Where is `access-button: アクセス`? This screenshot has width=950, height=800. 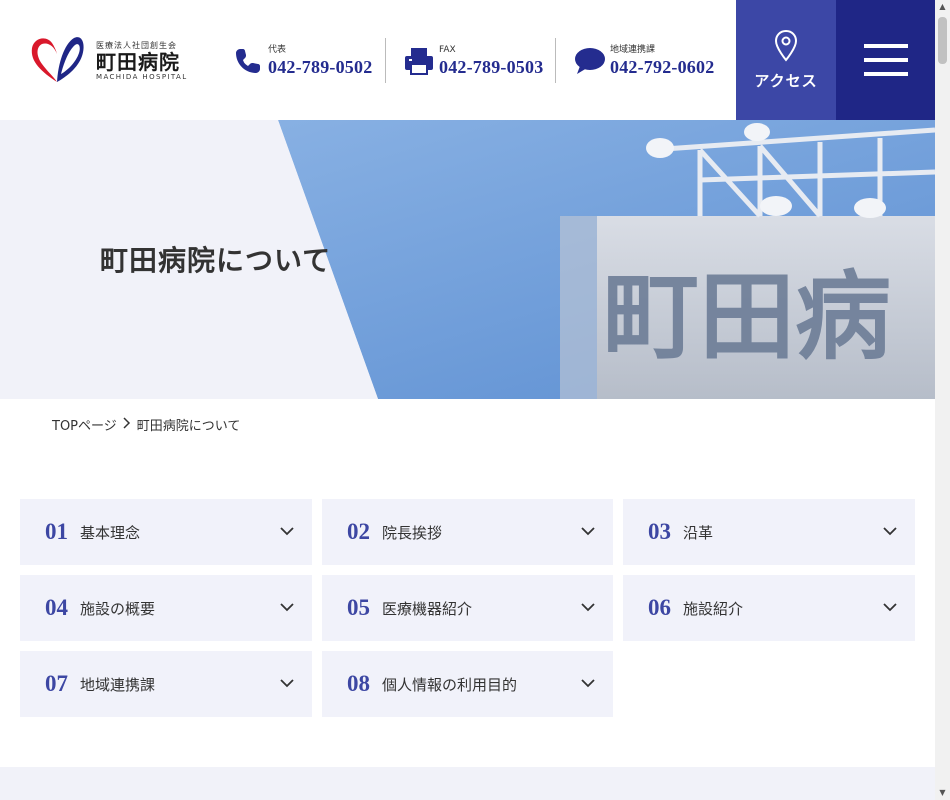
access-button: アクセス is located at coordinates (786, 60).